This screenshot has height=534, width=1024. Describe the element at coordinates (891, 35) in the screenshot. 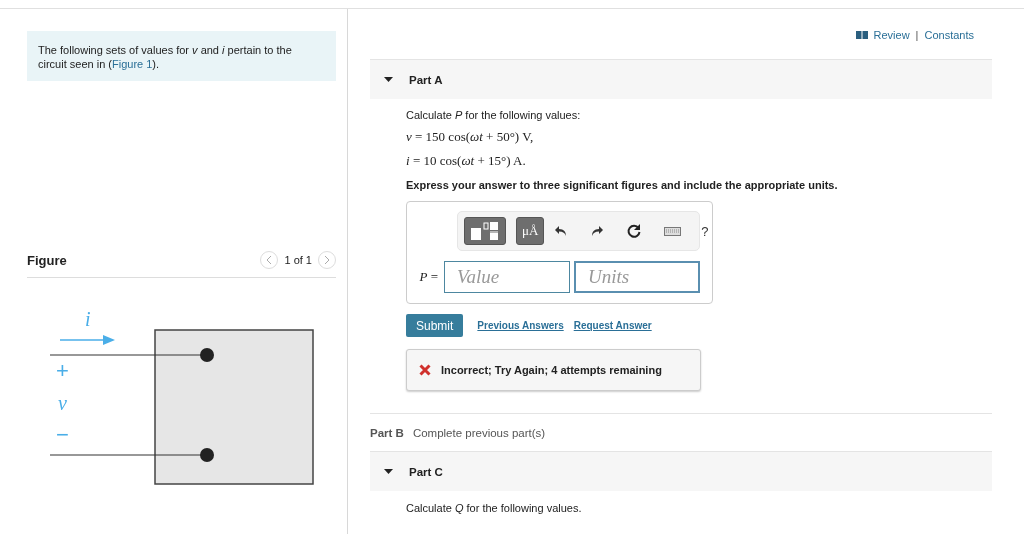

I see `review-link: Review` at that location.